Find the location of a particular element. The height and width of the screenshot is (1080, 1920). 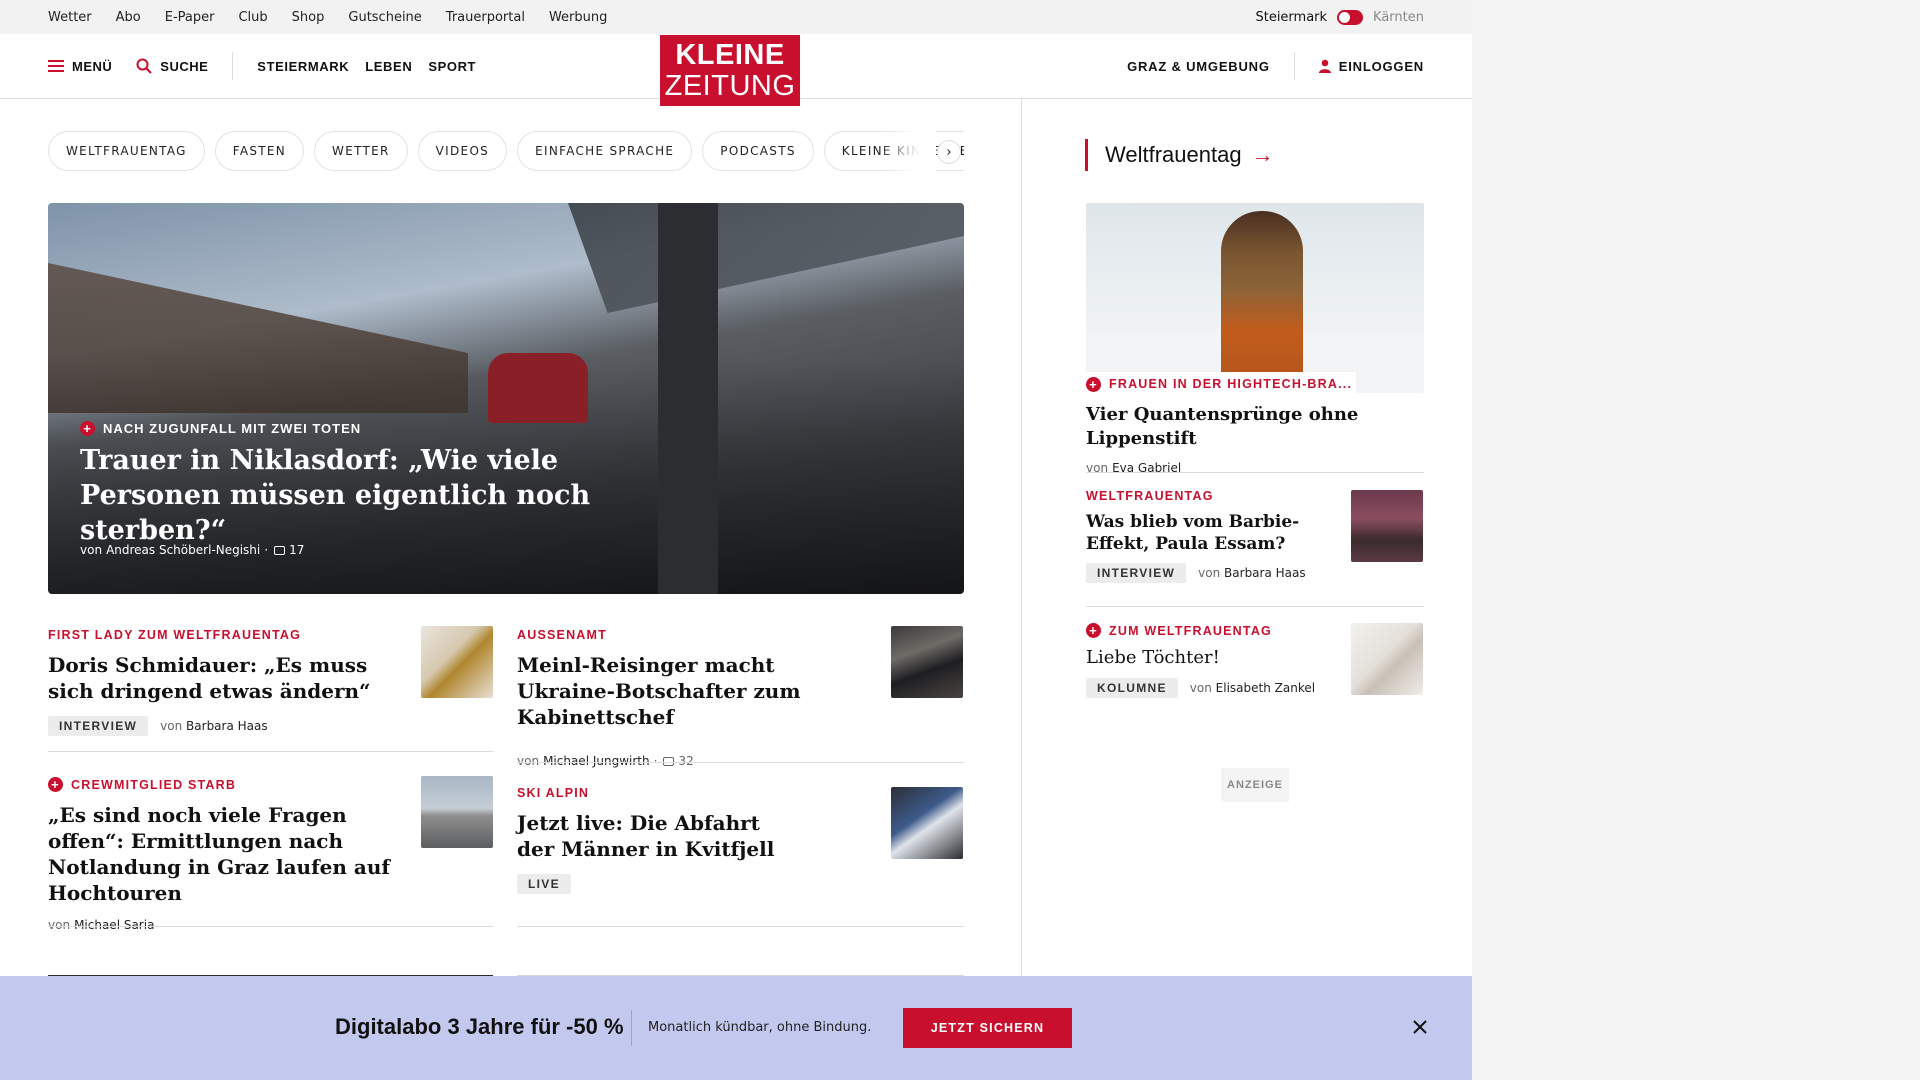

hero-comment-count: 17 is located at coordinates (296, 550).